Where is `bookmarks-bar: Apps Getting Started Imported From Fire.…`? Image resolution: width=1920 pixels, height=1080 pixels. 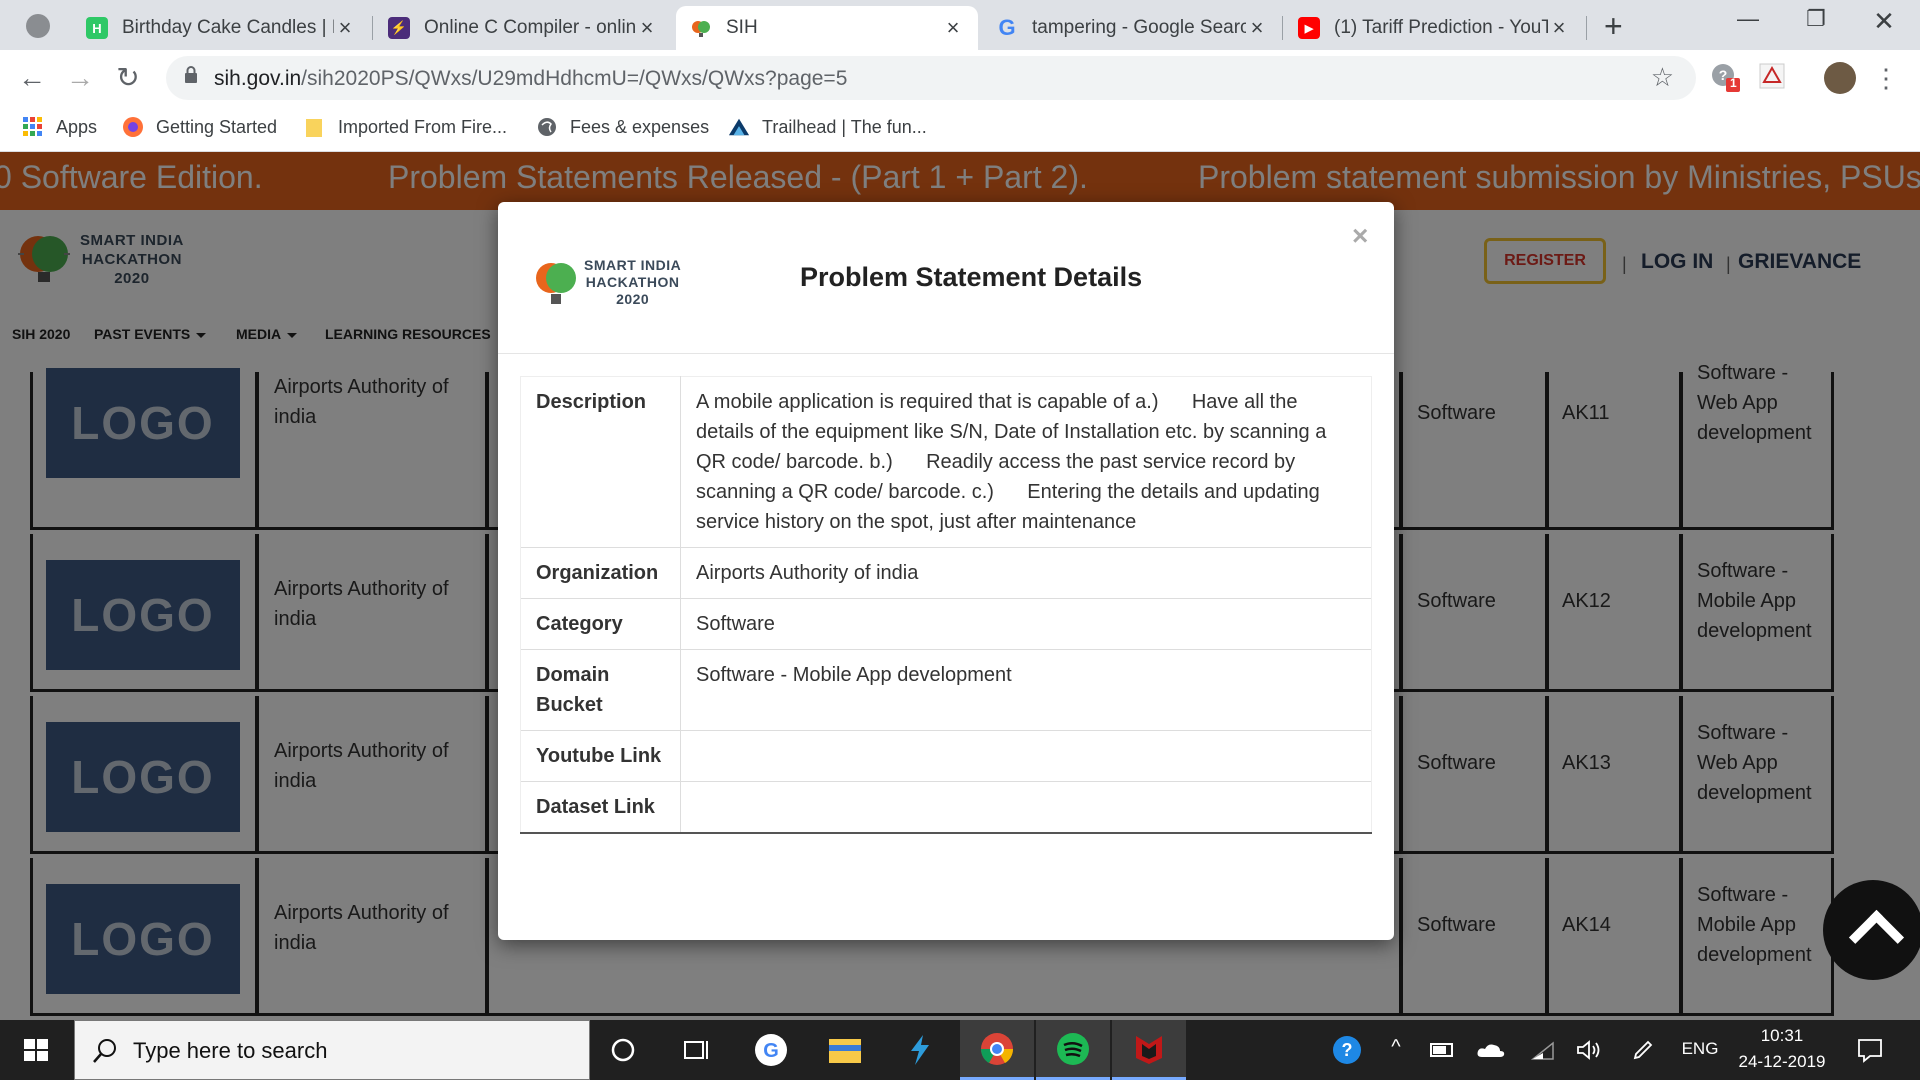
bookmarks-bar: Apps Getting Started Imported From Fire.… is located at coordinates (960, 129).